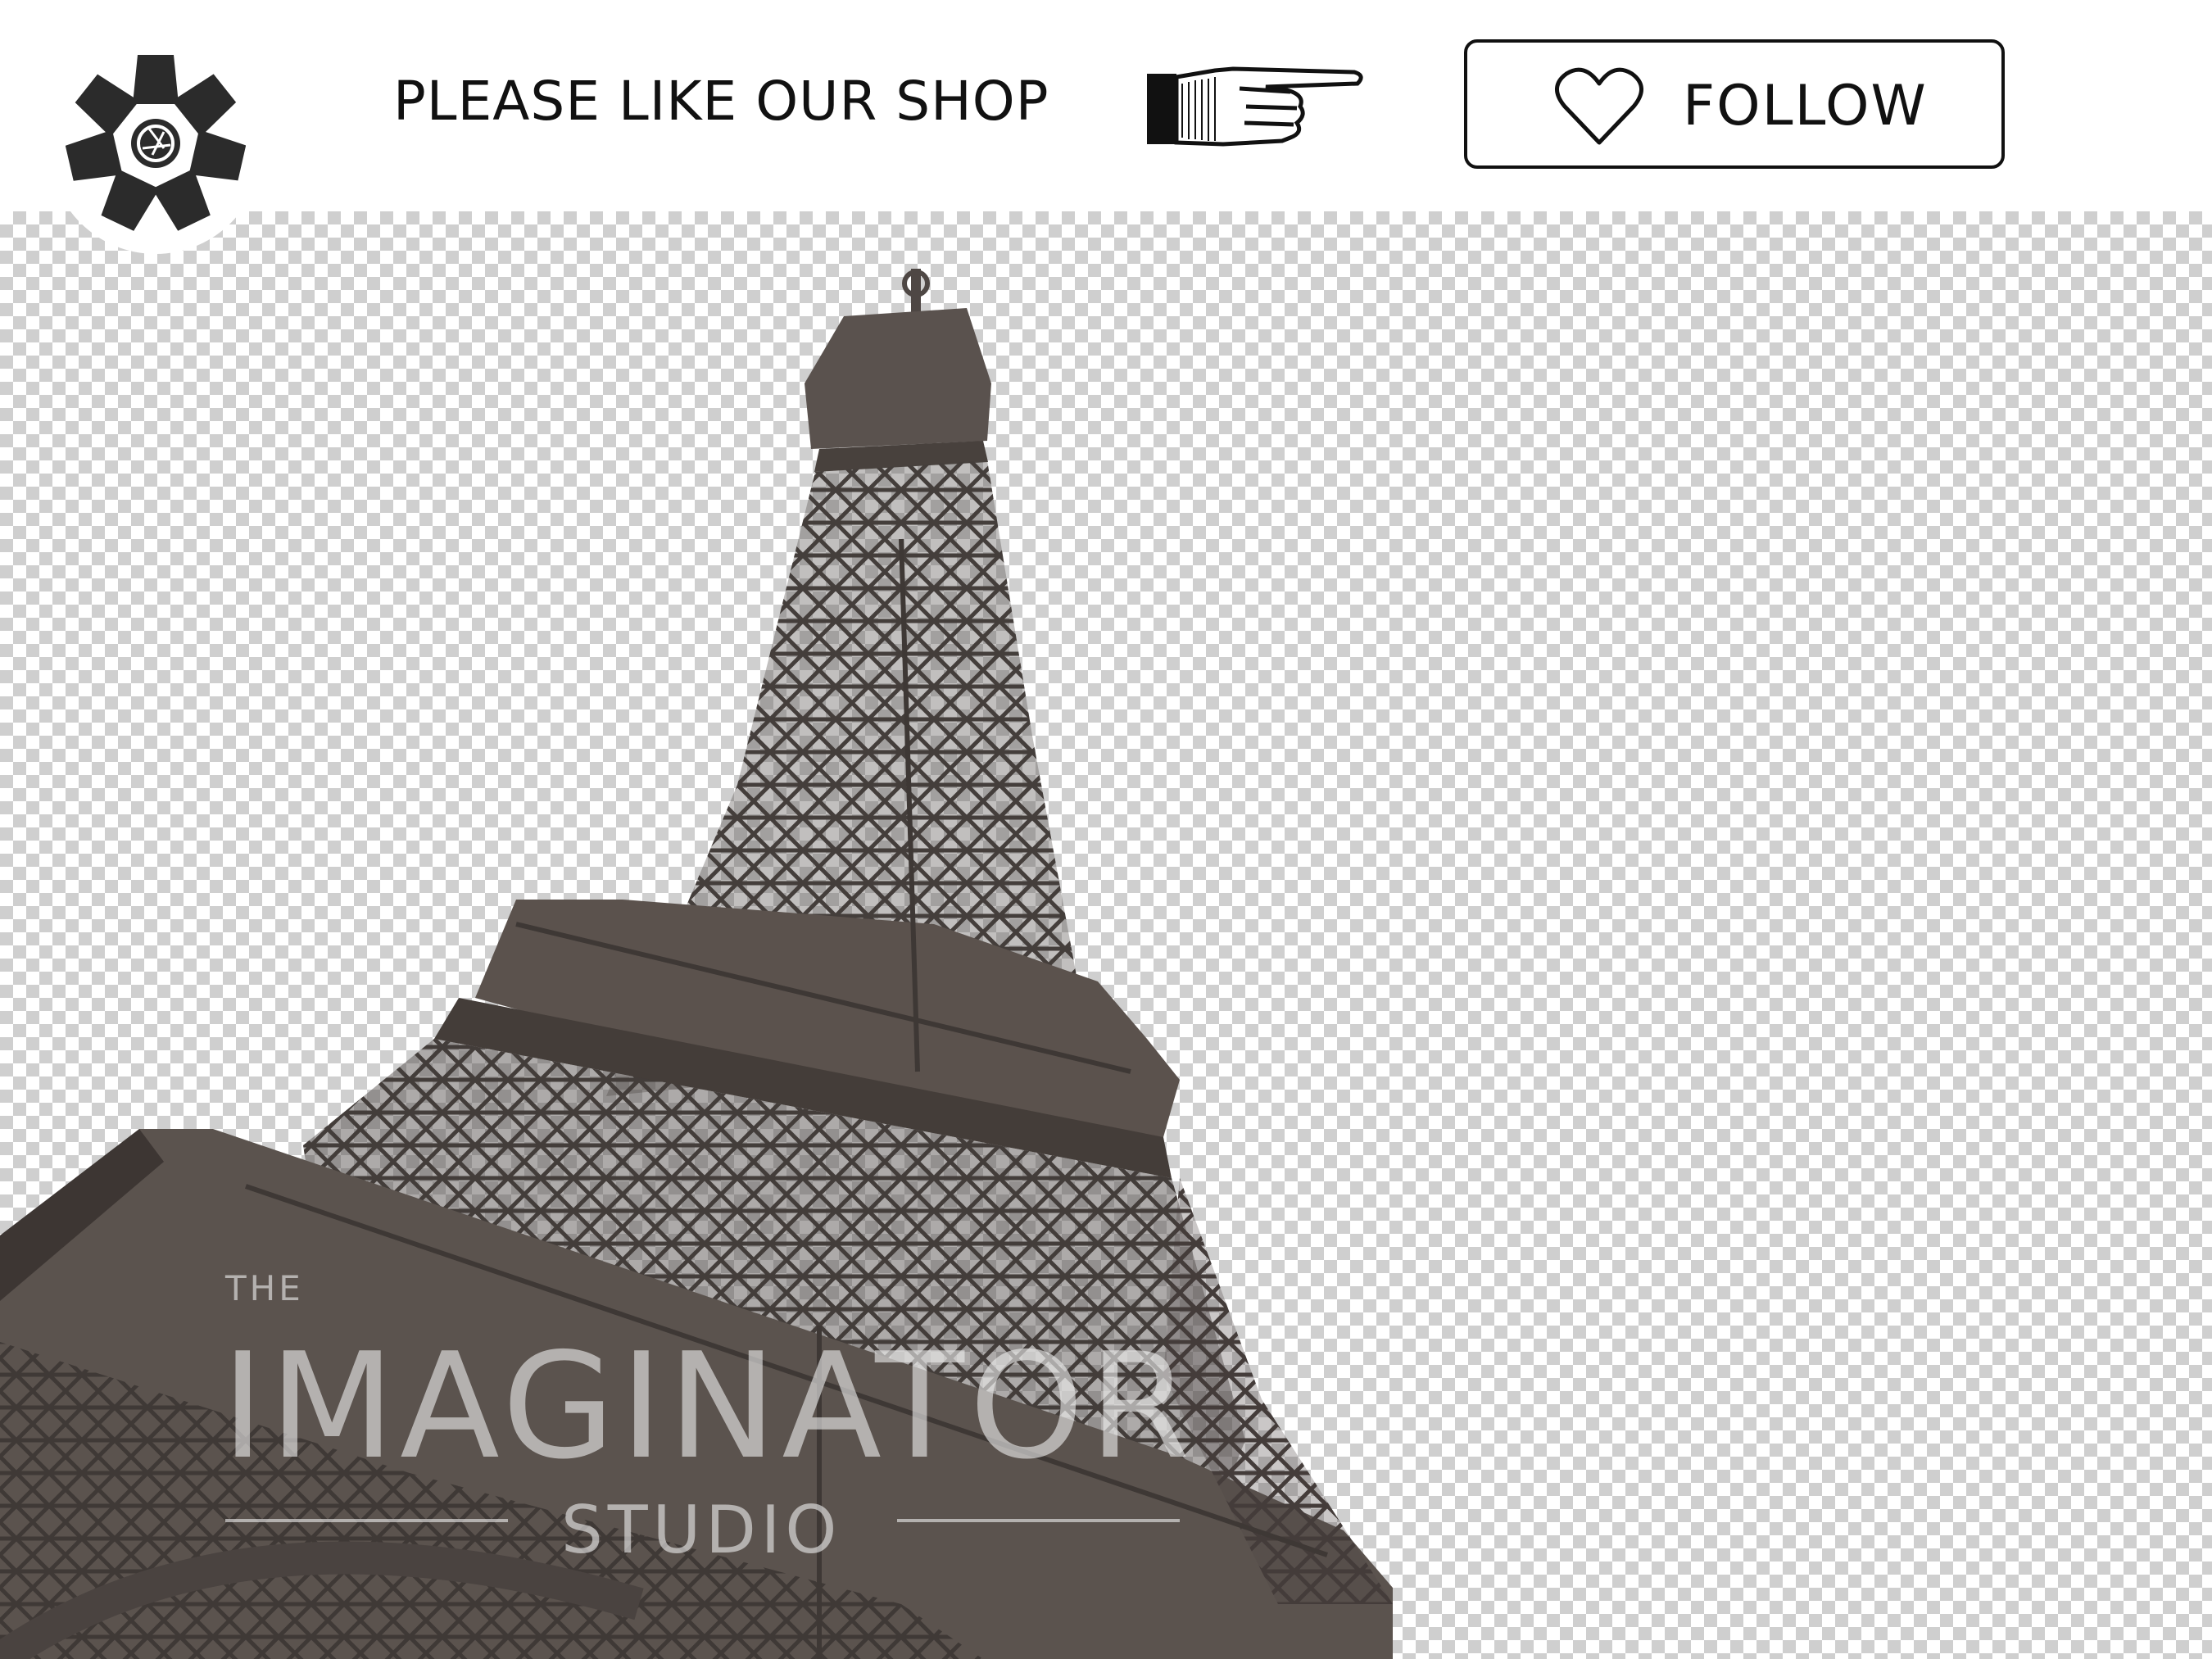 This screenshot has height=1659, width=2212. I want to click on heart-icon, so click(1599, 106).